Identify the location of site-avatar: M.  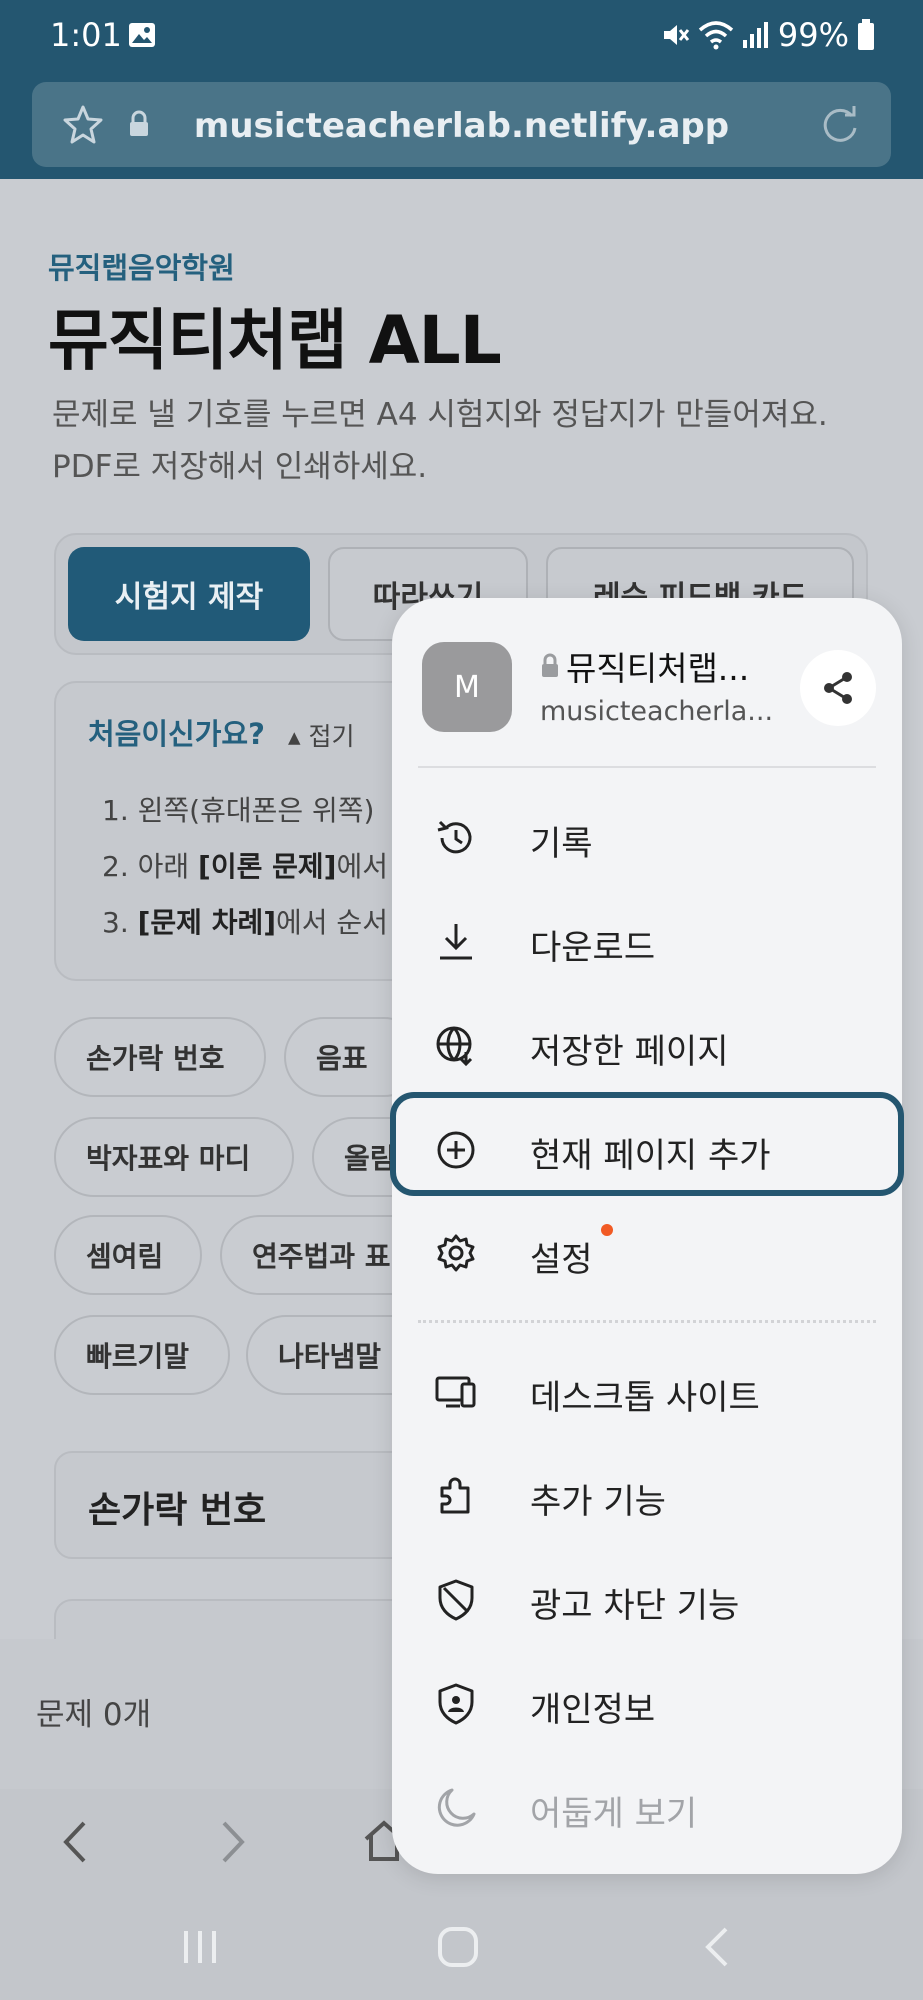
(467, 687).